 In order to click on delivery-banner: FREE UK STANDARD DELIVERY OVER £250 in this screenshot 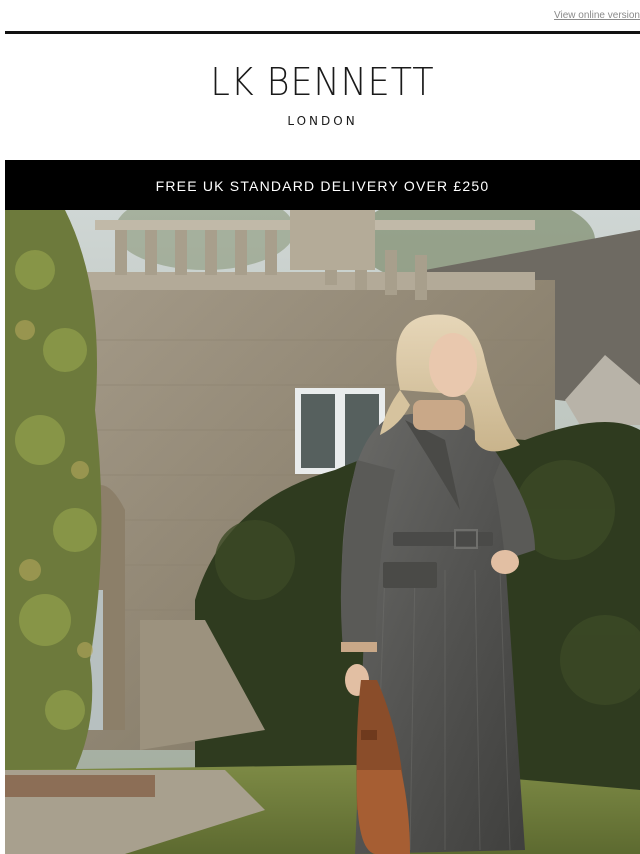, I will do `click(322, 185)`.